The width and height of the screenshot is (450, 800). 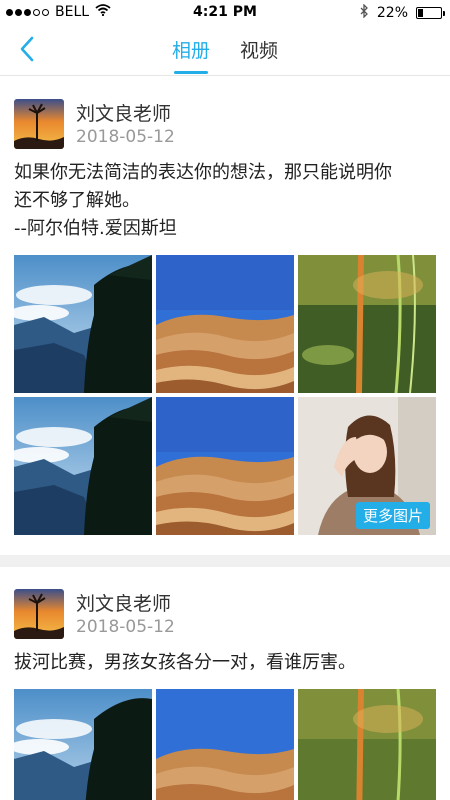 I want to click on nav-bar: 相册 视频, so click(x=225, y=51).